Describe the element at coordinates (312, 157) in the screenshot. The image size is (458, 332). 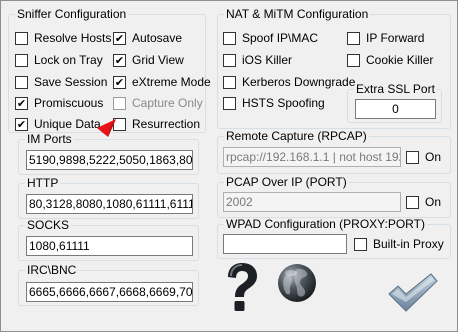
I see `rpcap-input: rpcap://192.168.1.1 | not host 192.1` at that location.